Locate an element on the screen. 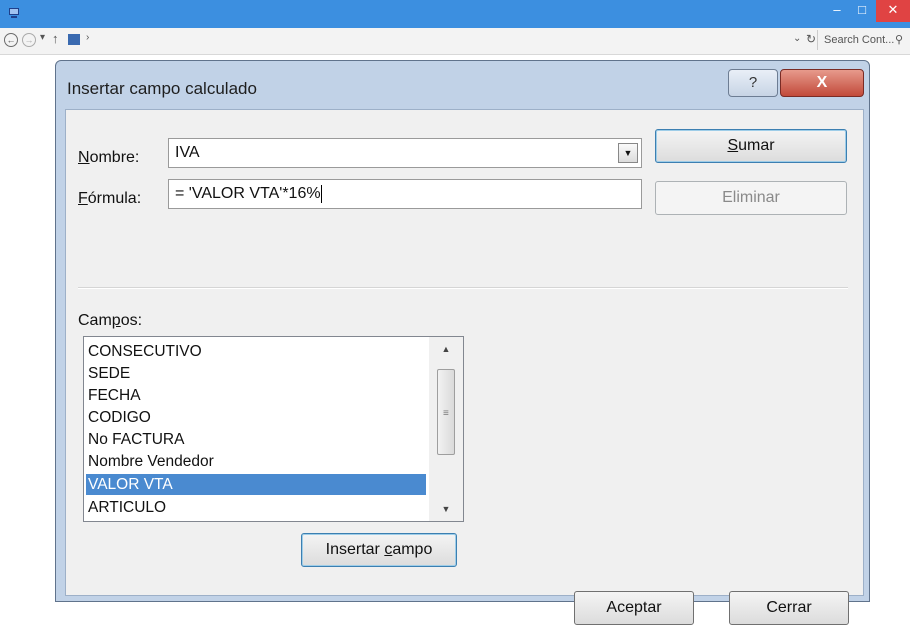  eliminar-button: Eliminar is located at coordinates (751, 198).